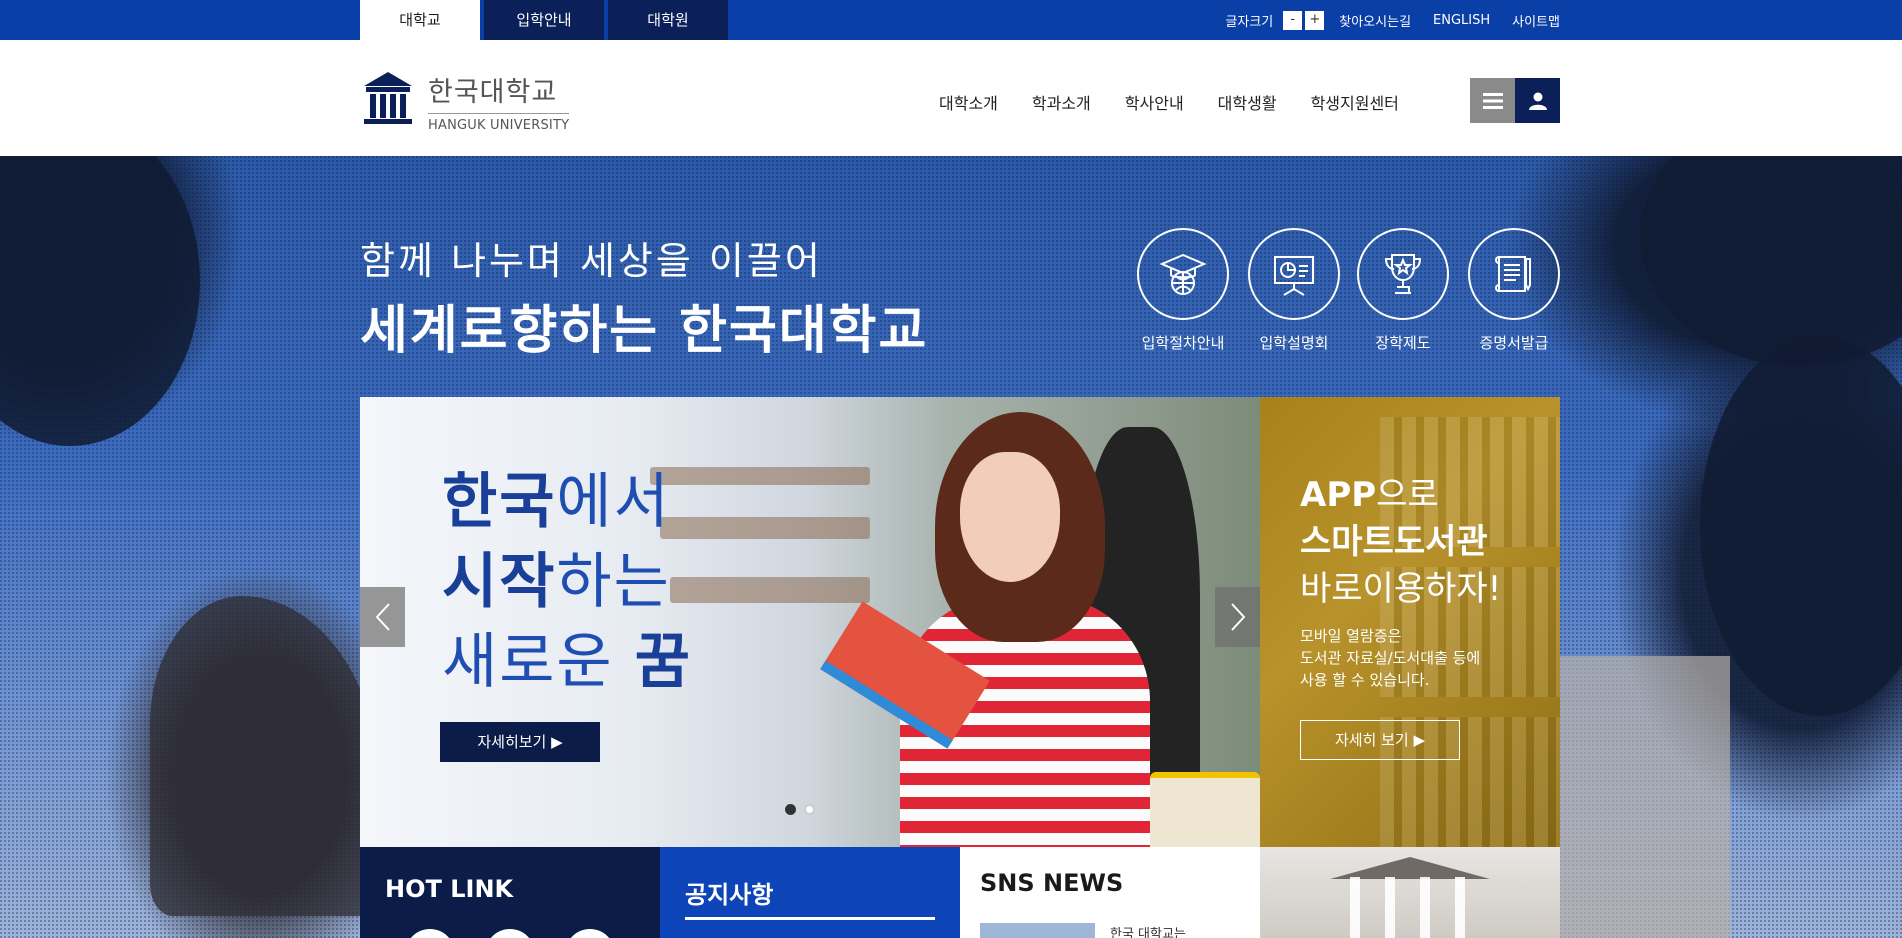 The height and width of the screenshot is (938, 1902). I want to click on tab-graduate: 대학원, so click(668, 20).